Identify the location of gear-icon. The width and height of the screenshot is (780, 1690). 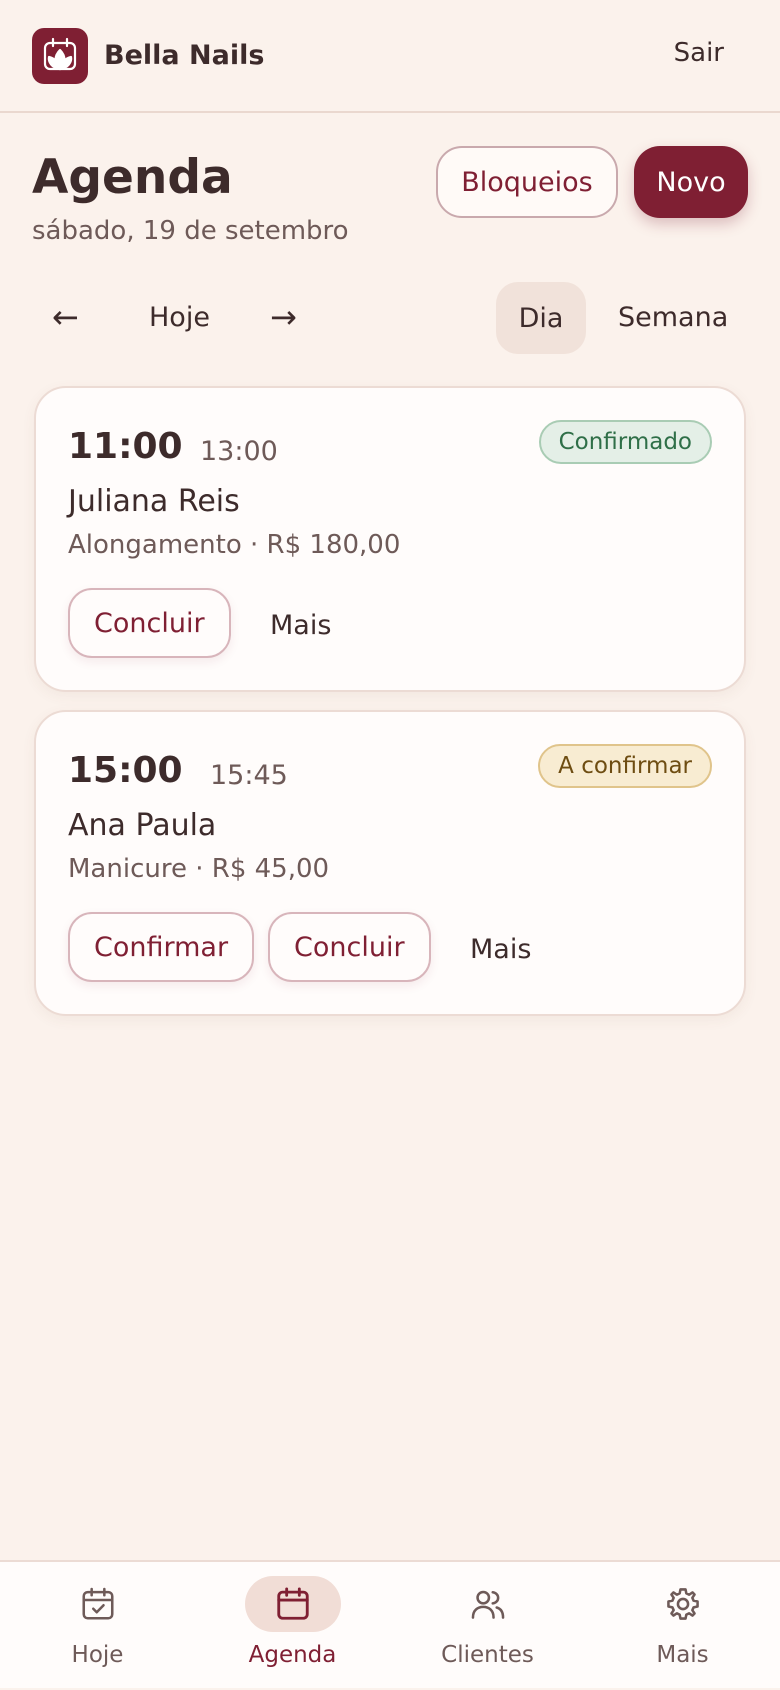
(682, 1604).